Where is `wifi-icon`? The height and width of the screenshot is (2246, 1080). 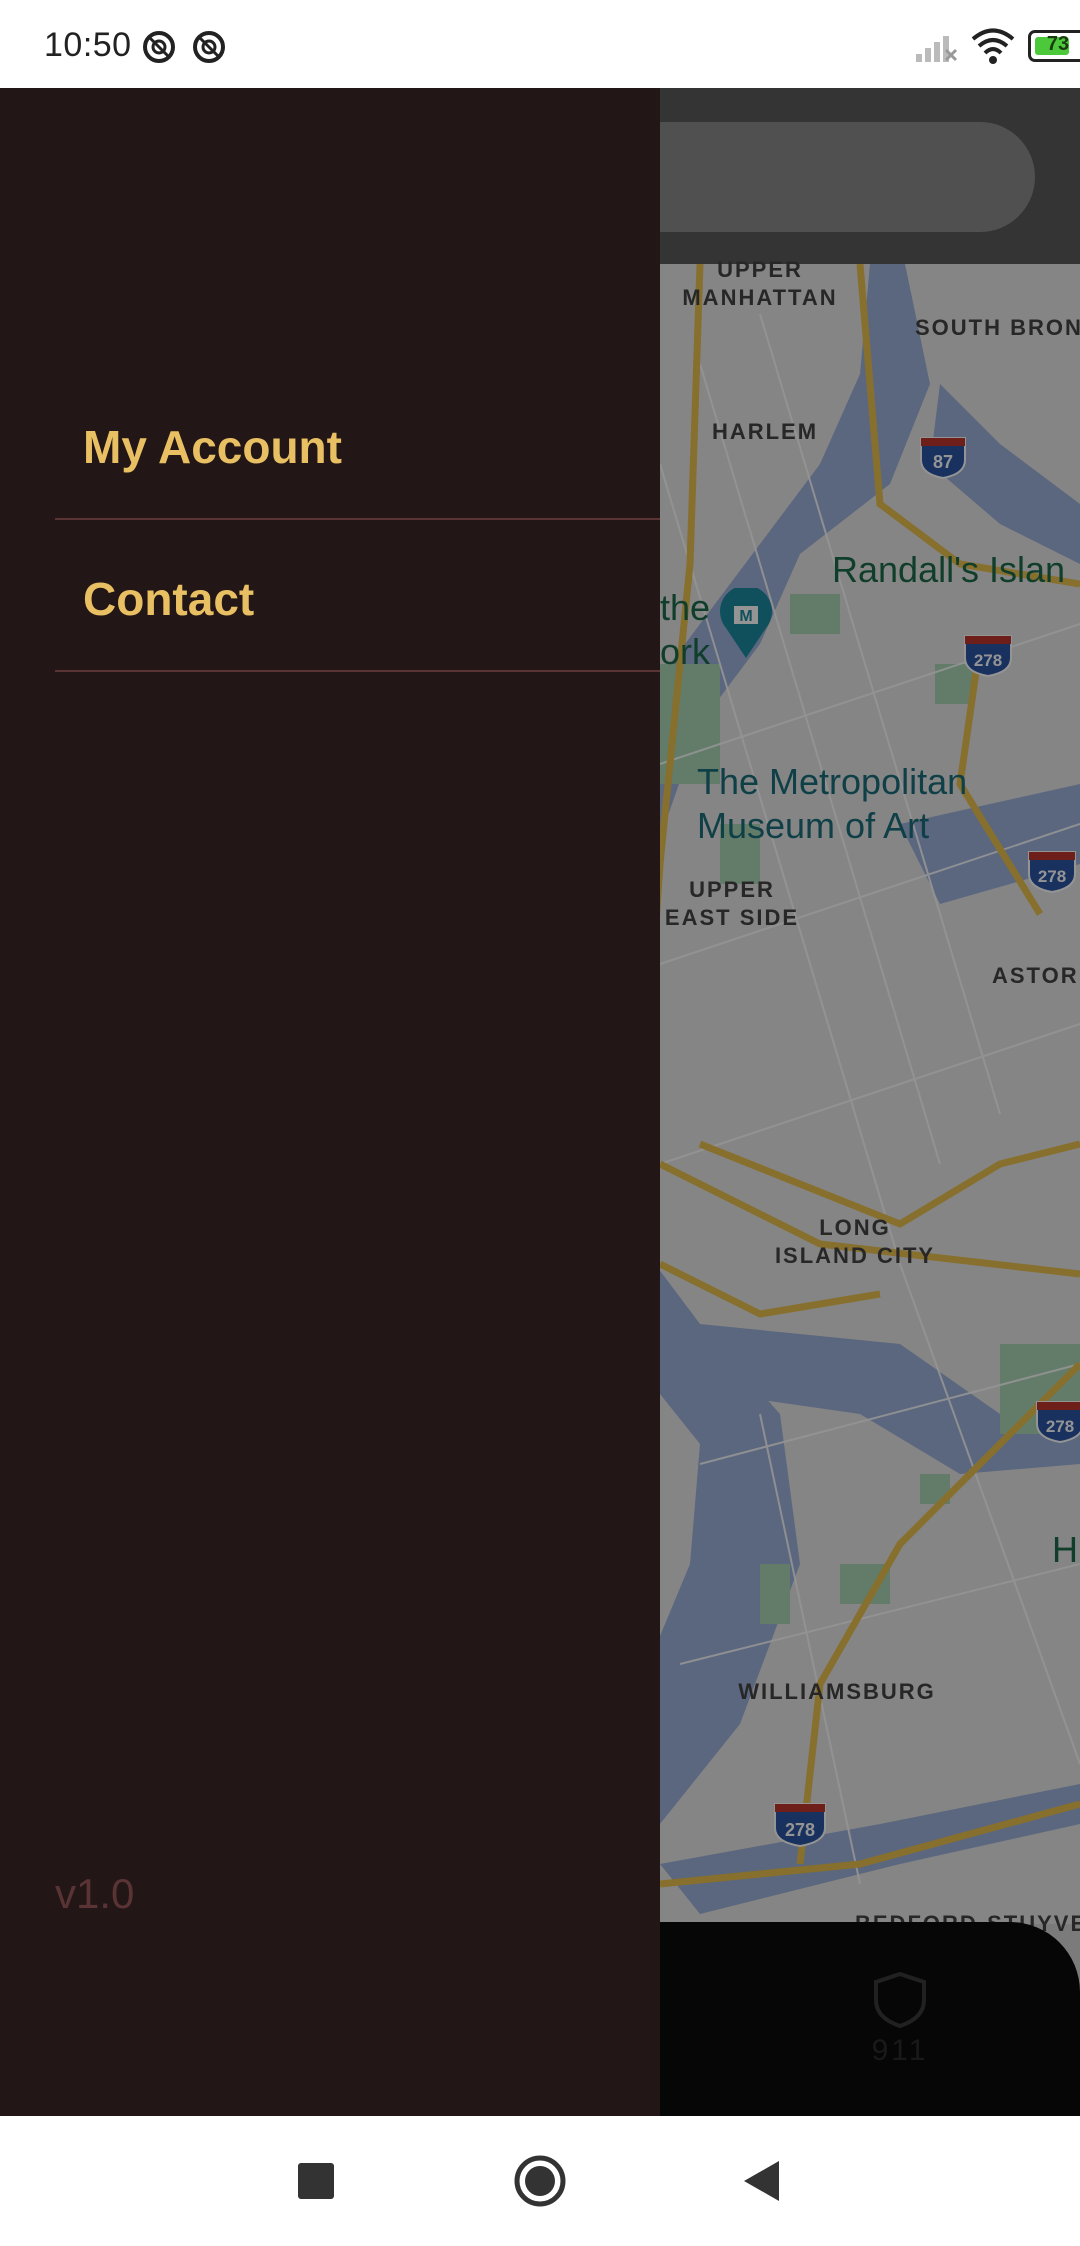 wifi-icon is located at coordinates (993, 46).